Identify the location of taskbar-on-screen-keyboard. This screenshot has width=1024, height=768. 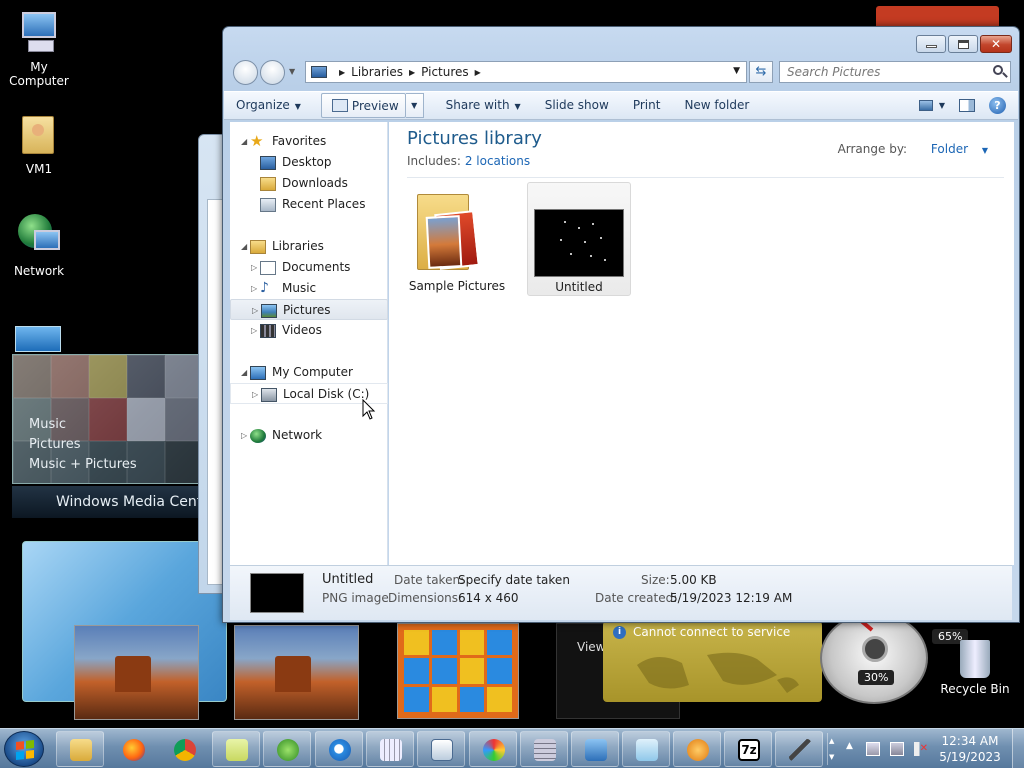
(390, 749).